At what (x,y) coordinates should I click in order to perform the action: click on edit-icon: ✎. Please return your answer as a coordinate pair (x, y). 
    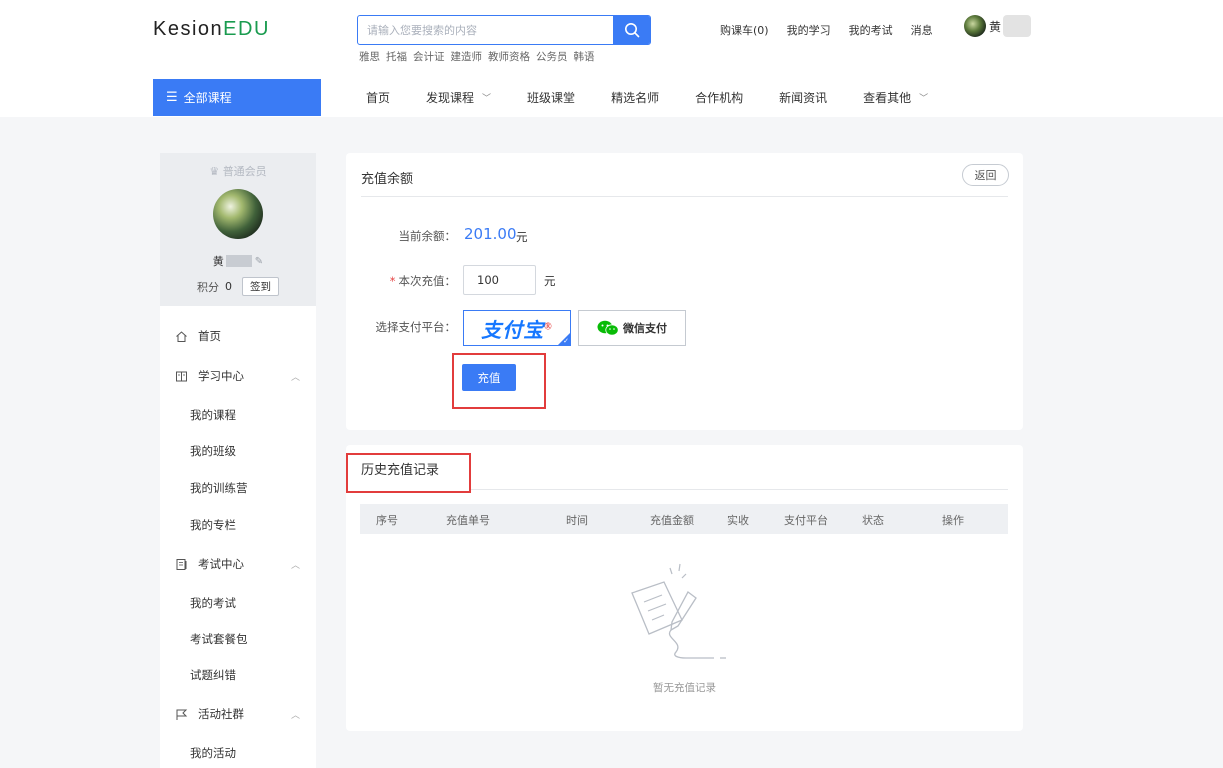
    Looking at the image, I should click on (259, 261).